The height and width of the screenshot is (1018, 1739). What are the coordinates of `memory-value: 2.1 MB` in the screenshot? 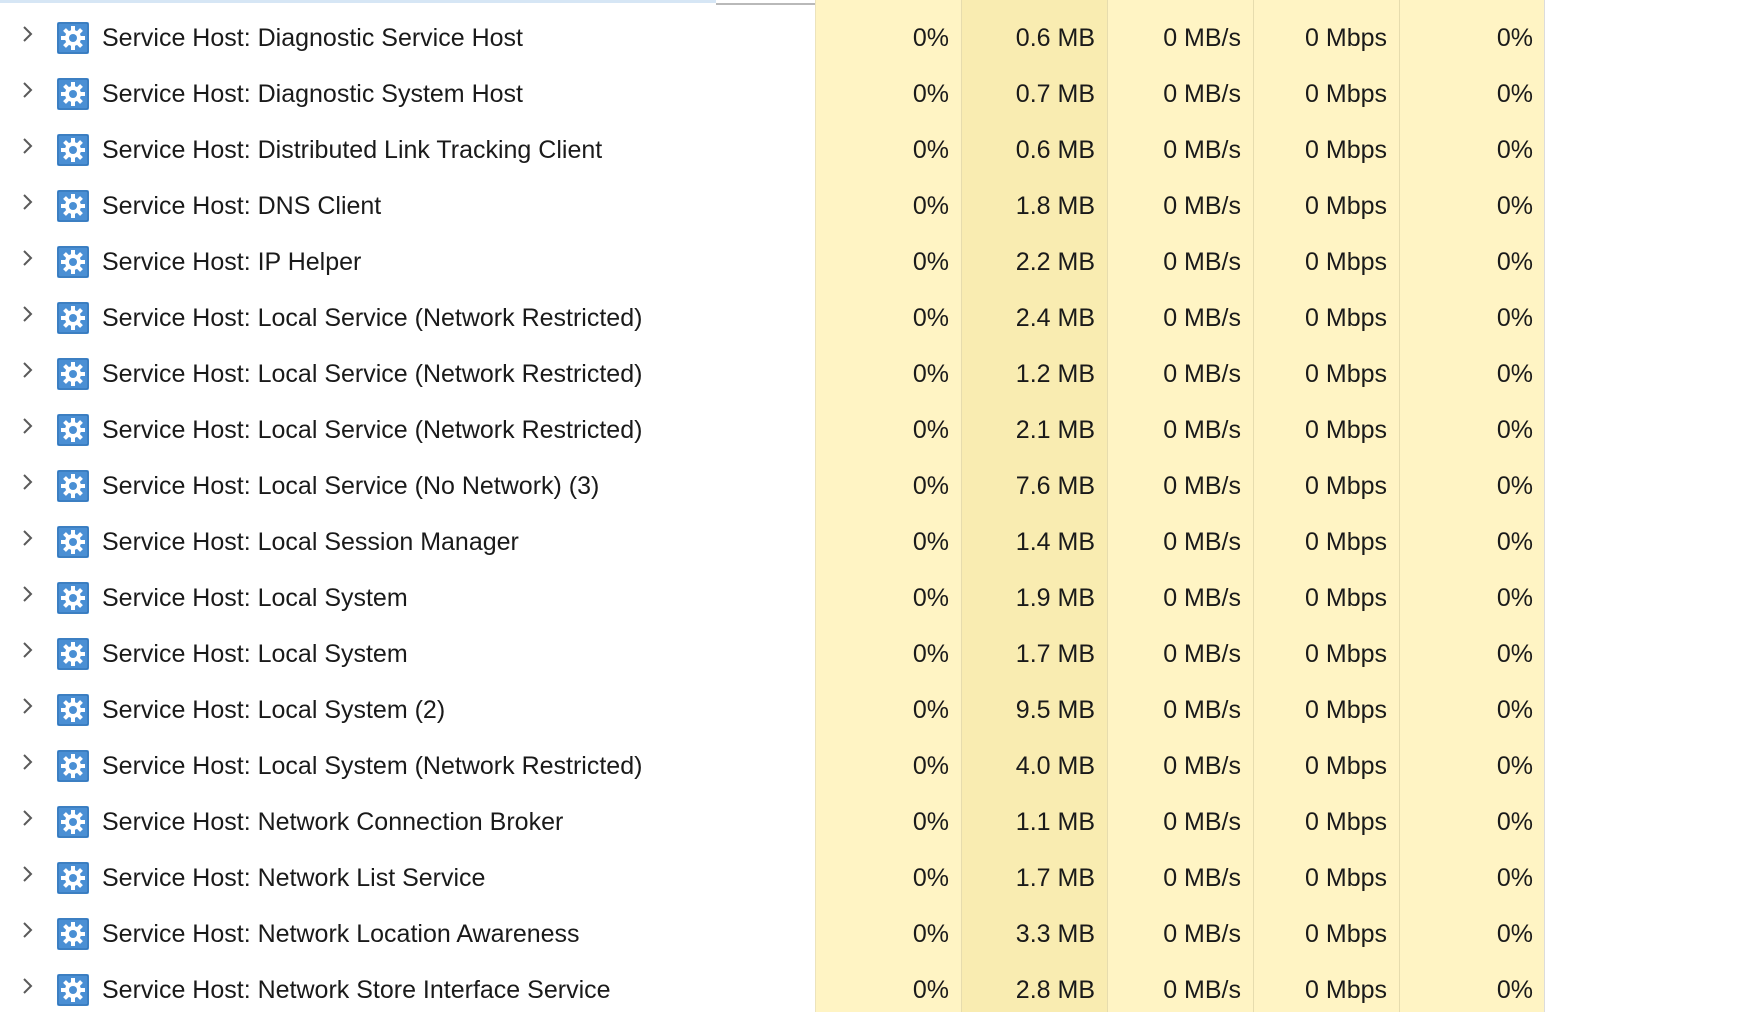 It's located at (1055, 430).